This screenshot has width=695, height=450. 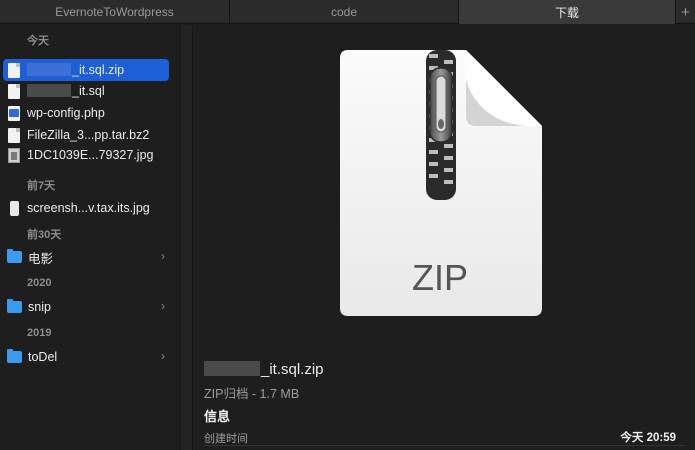 I want to click on file-row-jpg: 1DC1039E...79327.jpg, so click(x=86, y=155).